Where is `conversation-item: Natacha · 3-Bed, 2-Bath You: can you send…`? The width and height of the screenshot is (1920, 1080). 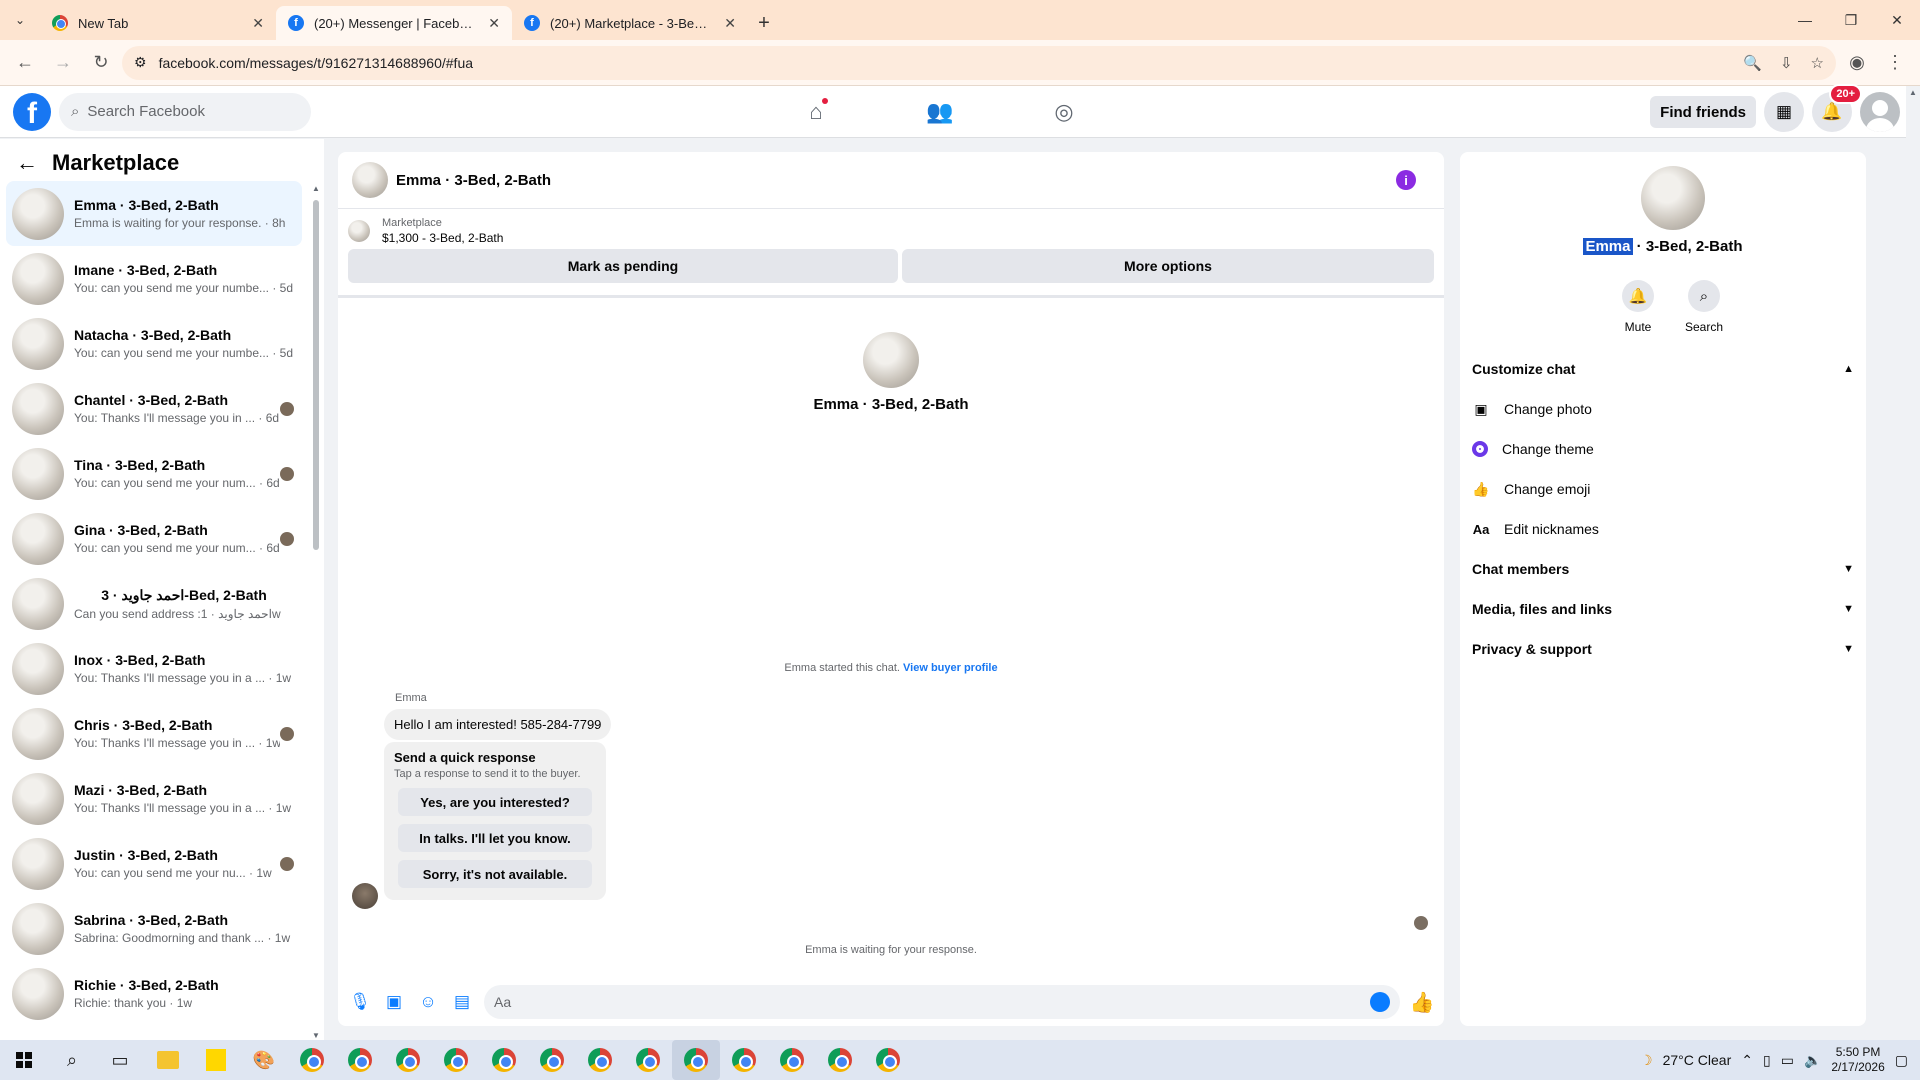 conversation-item: Natacha · 3-Bed, 2-Bath You: can you send… is located at coordinates (154, 343).